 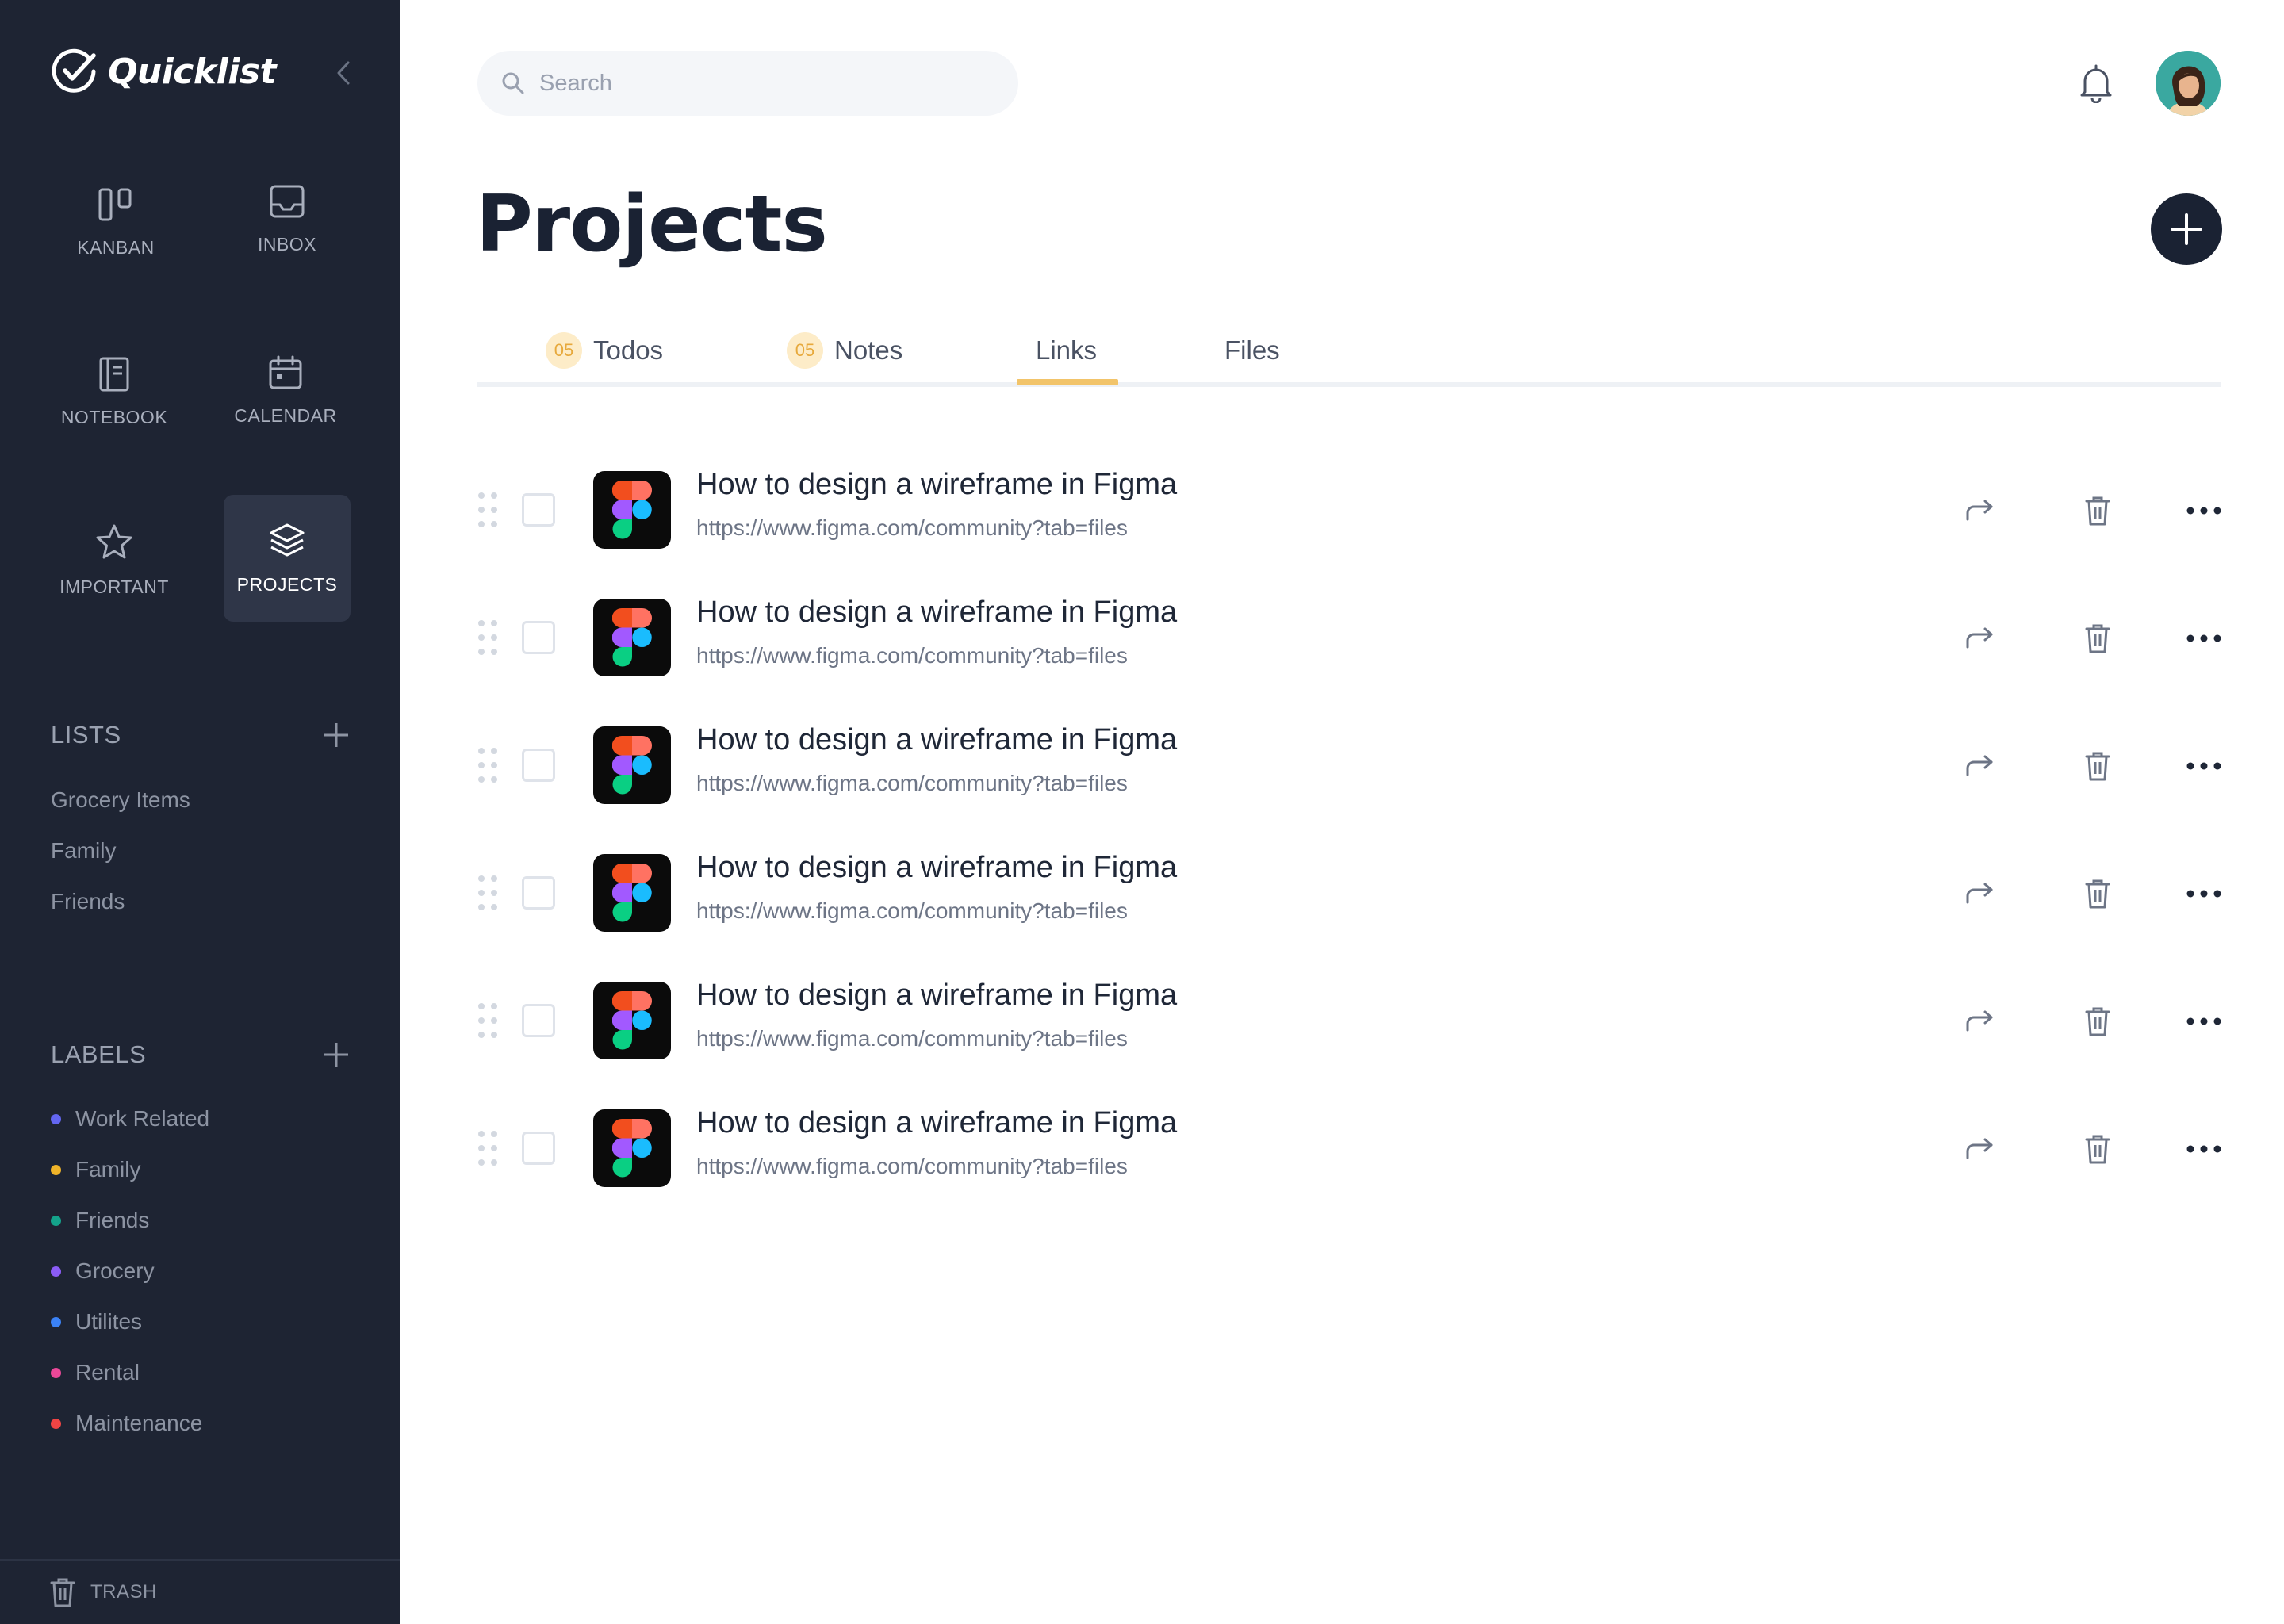 I want to click on search-input, so click(x=761, y=83).